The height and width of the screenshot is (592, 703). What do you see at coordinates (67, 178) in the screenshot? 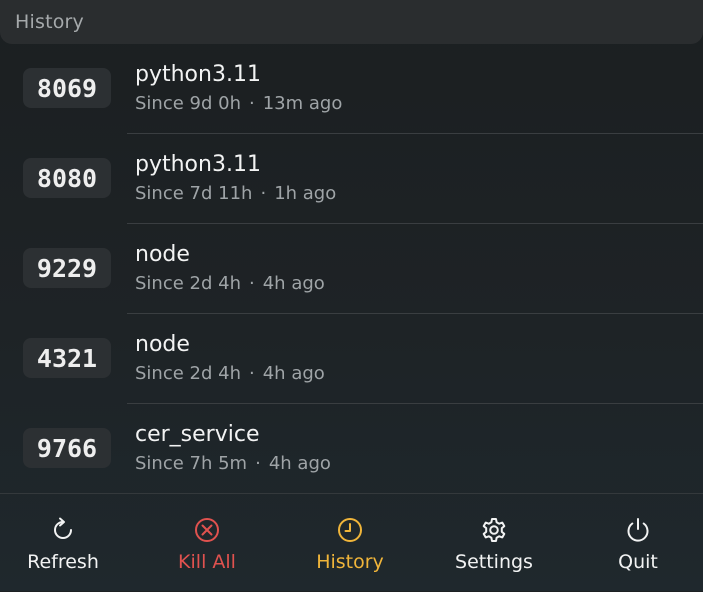
I see `port-badge: 8080` at bounding box center [67, 178].